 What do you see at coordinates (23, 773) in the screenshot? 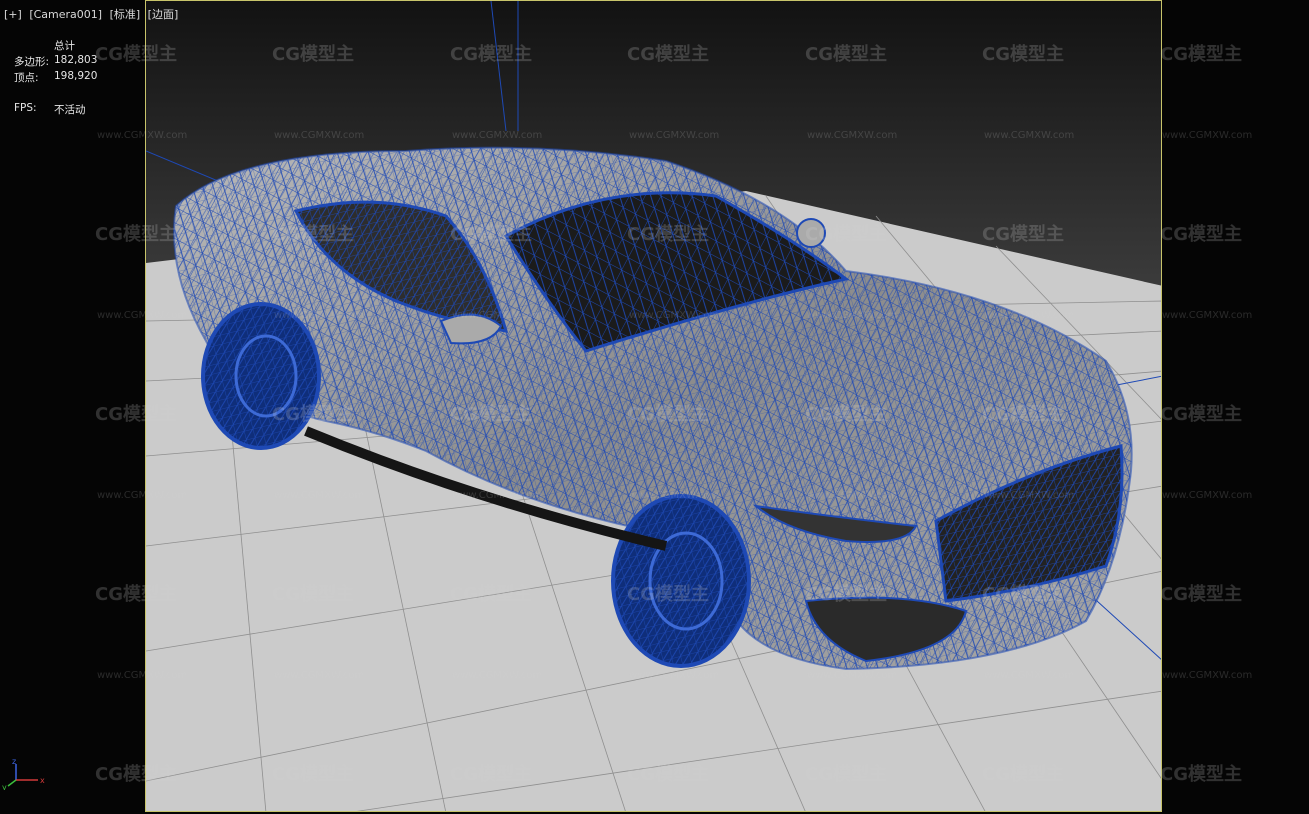
I see `axis-gizmo-icon: z x y` at bounding box center [23, 773].